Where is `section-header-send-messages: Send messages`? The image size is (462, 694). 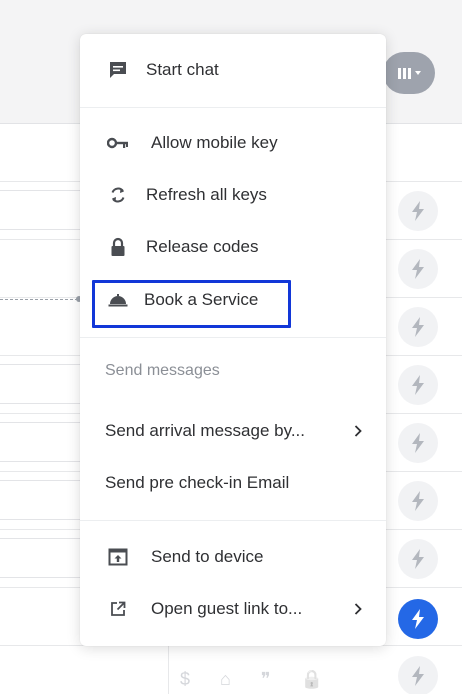 section-header-send-messages: Send messages is located at coordinates (162, 370).